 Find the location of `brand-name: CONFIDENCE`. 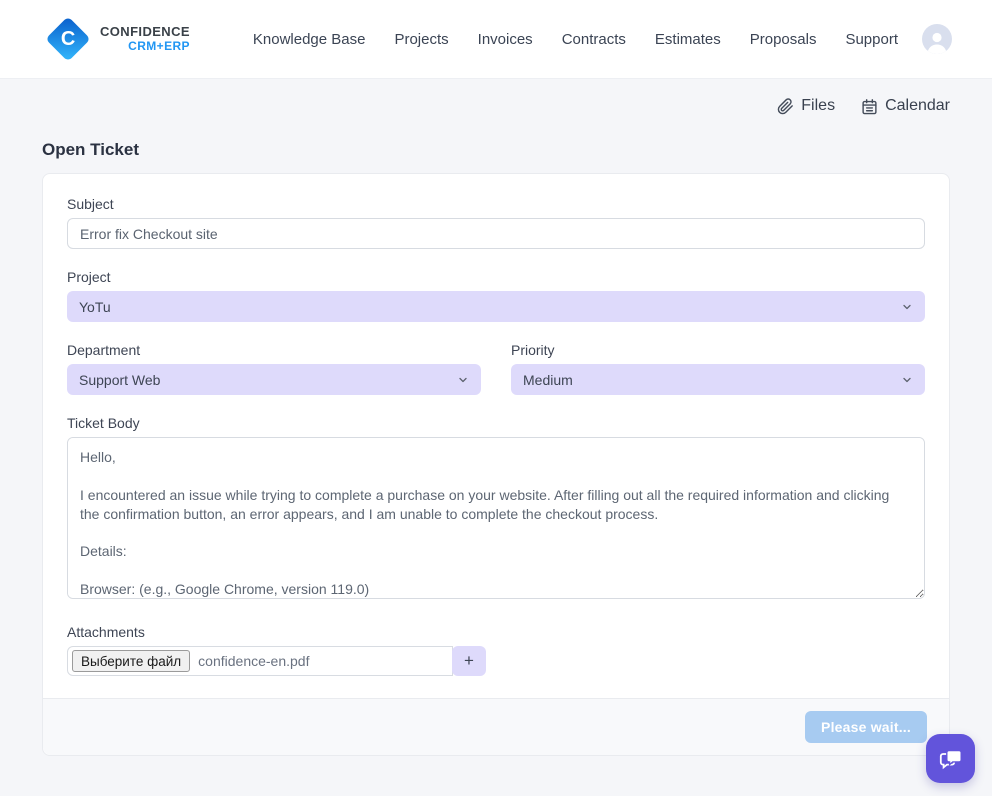

brand-name: CONFIDENCE is located at coordinates (145, 32).